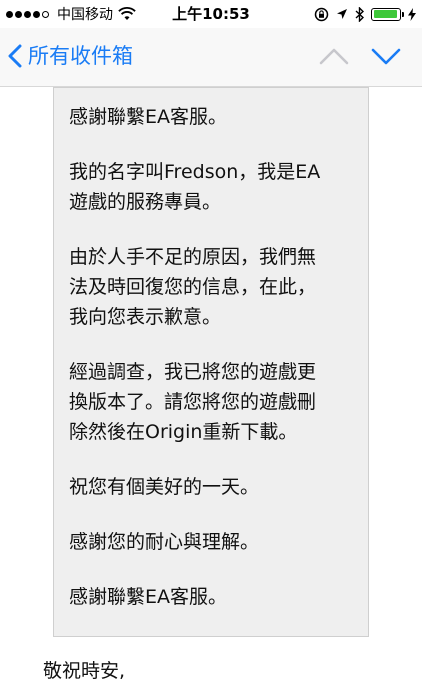 This screenshot has width=422, height=689. I want to click on charging-icon, so click(412, 14).